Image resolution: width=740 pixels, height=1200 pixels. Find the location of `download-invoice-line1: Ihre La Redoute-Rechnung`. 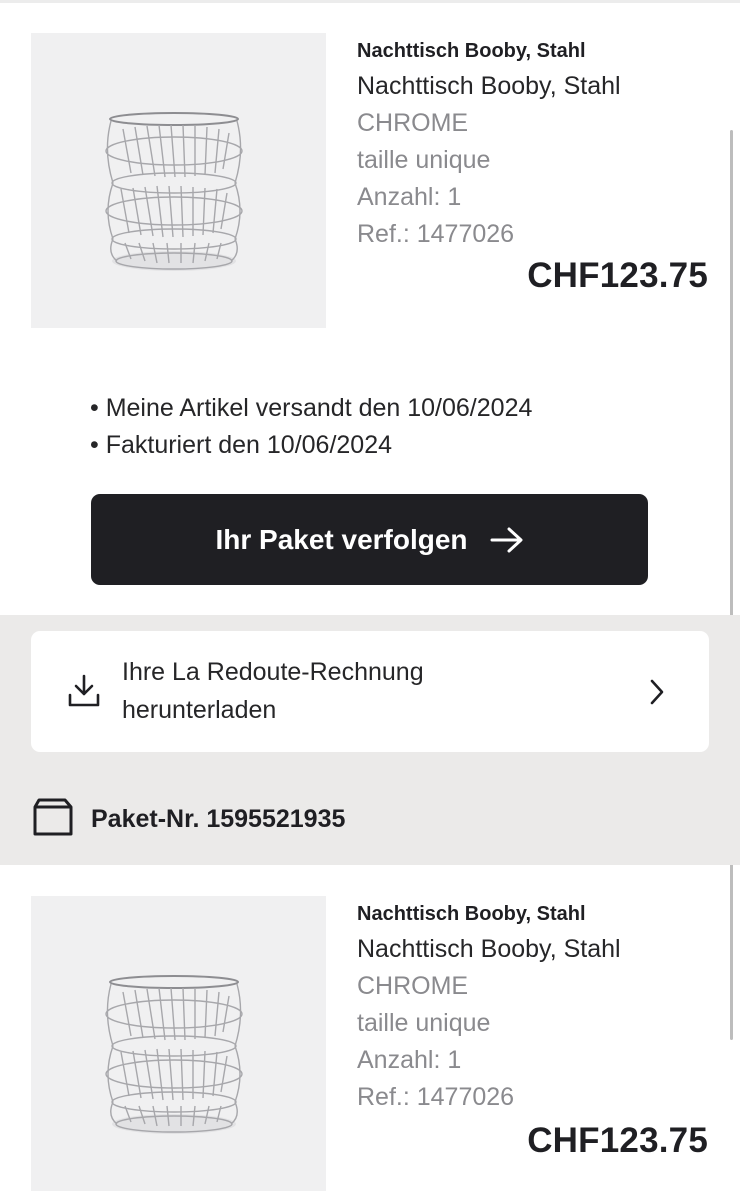

download-invoice-line1: Ihre La Redoute-Rechnung is located at coordinates (273, 672).